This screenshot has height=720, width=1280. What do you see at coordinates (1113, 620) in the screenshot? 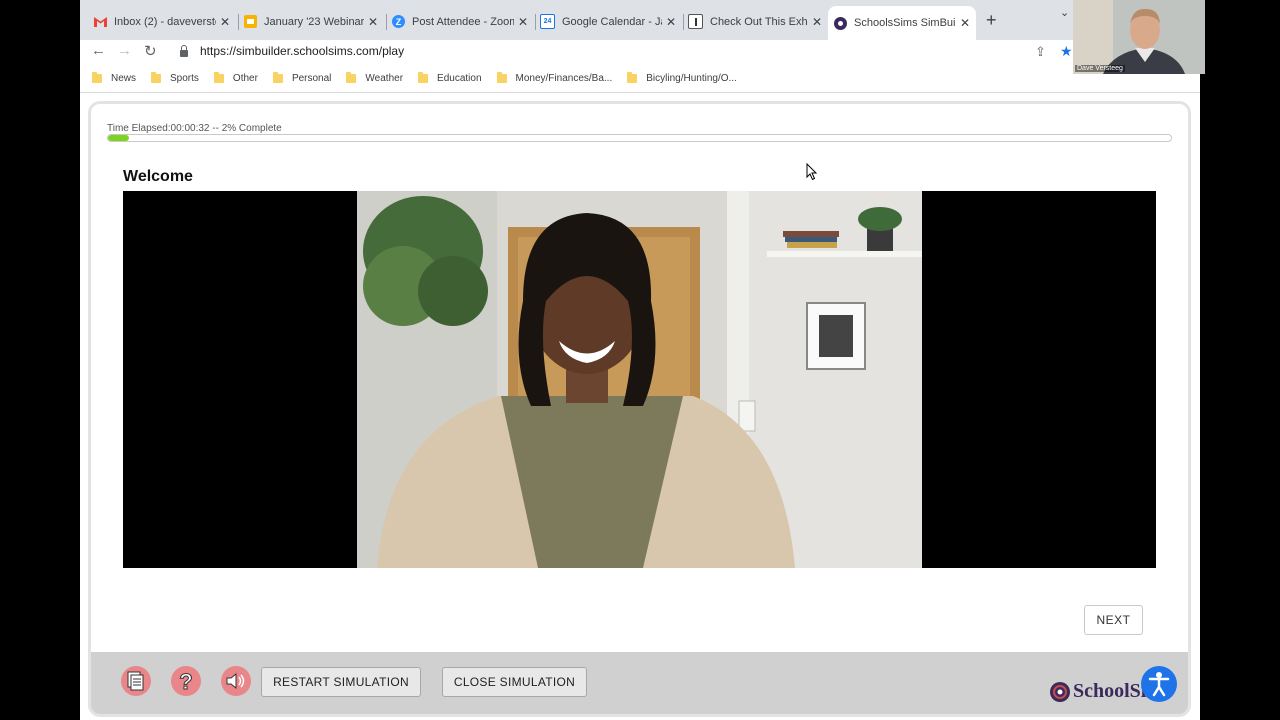
I see `next-button: NEXT` at bounding box center [1113, 620].